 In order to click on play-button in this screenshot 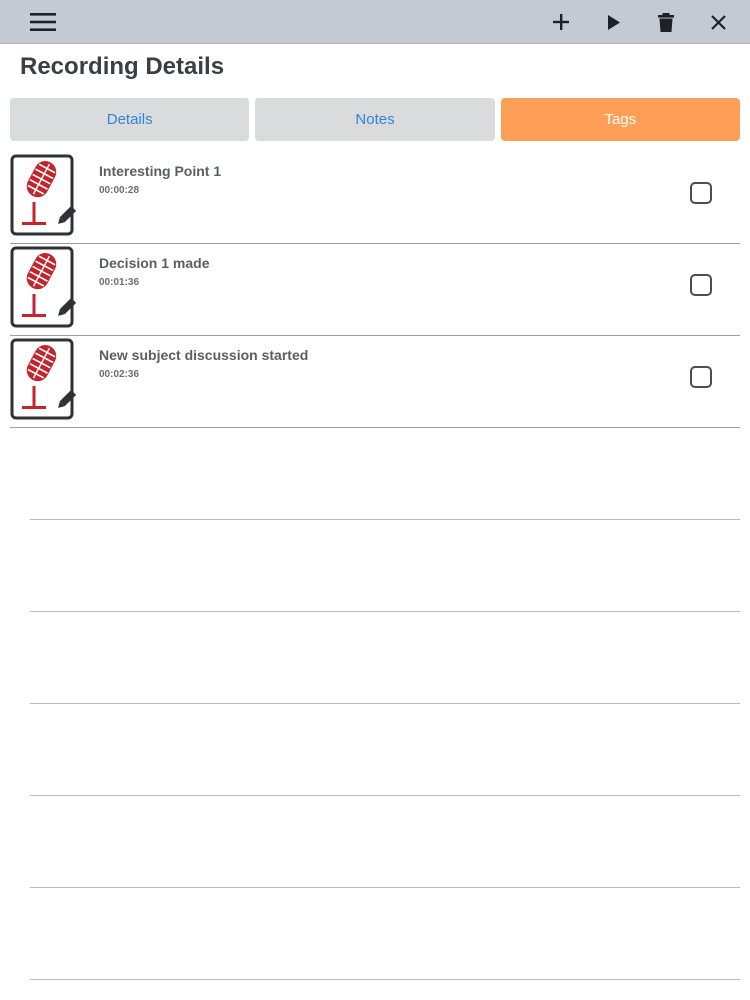, I will do `click(614, 22)`.